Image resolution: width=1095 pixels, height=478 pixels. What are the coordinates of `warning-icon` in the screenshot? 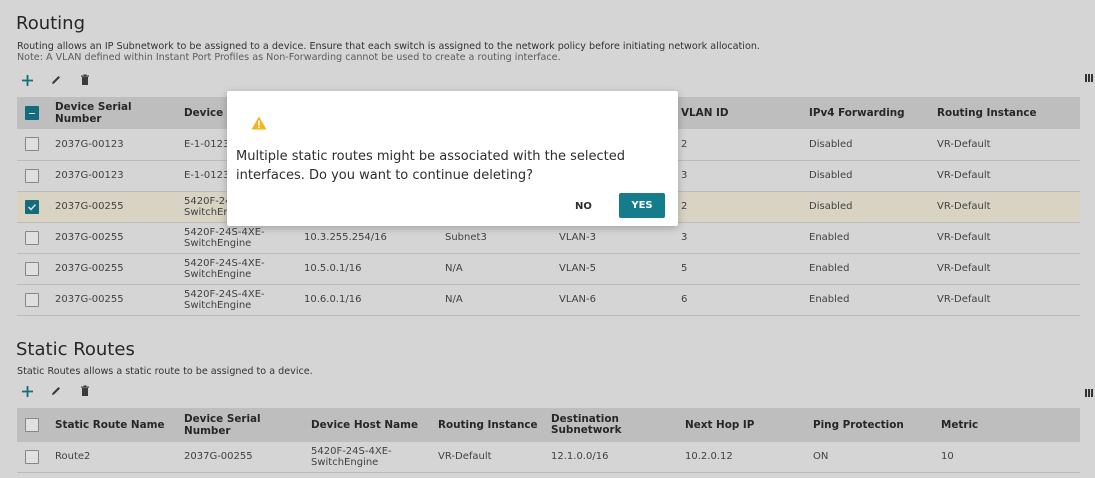 It's located at (259, 124).